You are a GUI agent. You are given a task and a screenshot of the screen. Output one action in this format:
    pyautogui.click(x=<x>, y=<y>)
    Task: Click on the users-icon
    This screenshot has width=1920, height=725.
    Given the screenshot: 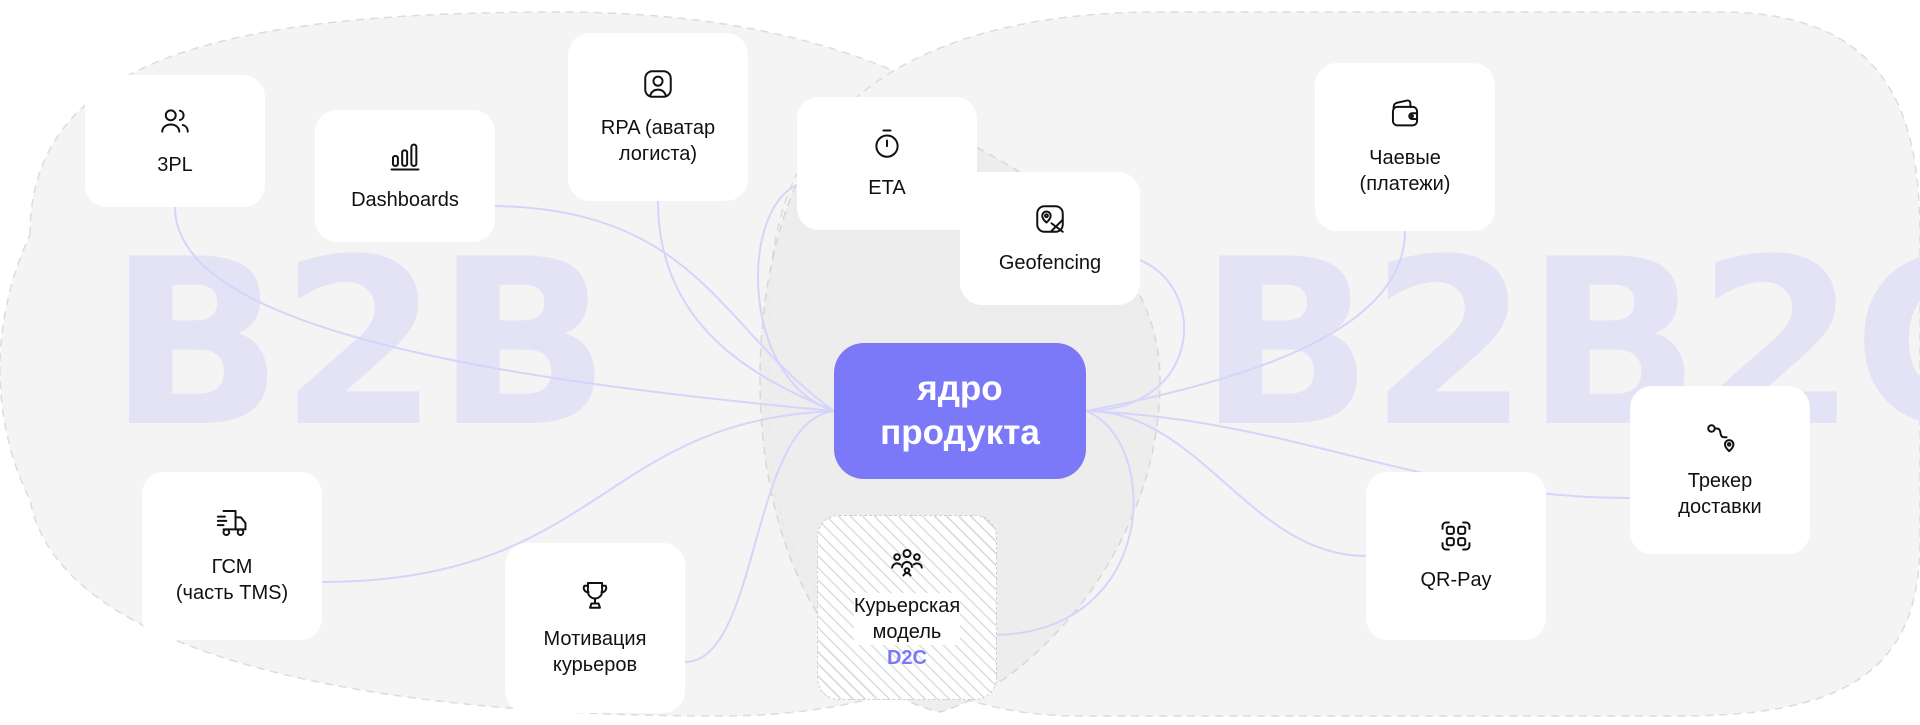 What is the action you would take?
    pyautogui.click(x=175, y=121)
    